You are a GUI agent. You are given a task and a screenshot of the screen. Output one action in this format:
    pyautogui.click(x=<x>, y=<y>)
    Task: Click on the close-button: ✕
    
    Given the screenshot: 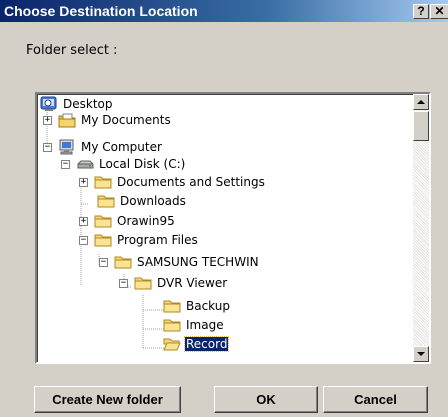 What is the action you would take?
    pyautogui.click(x=439, y=11)
    